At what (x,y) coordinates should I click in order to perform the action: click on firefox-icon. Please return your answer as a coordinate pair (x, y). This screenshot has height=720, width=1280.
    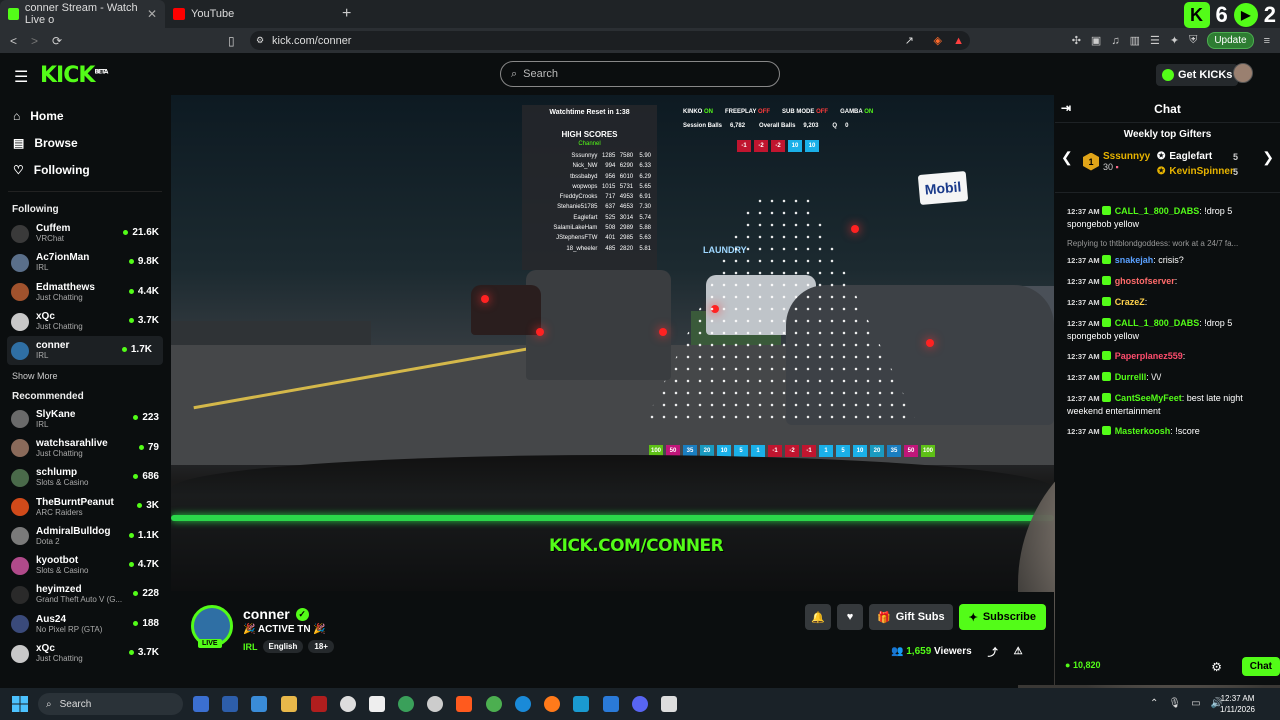
    Looking at the image, I should click on (552, 704).